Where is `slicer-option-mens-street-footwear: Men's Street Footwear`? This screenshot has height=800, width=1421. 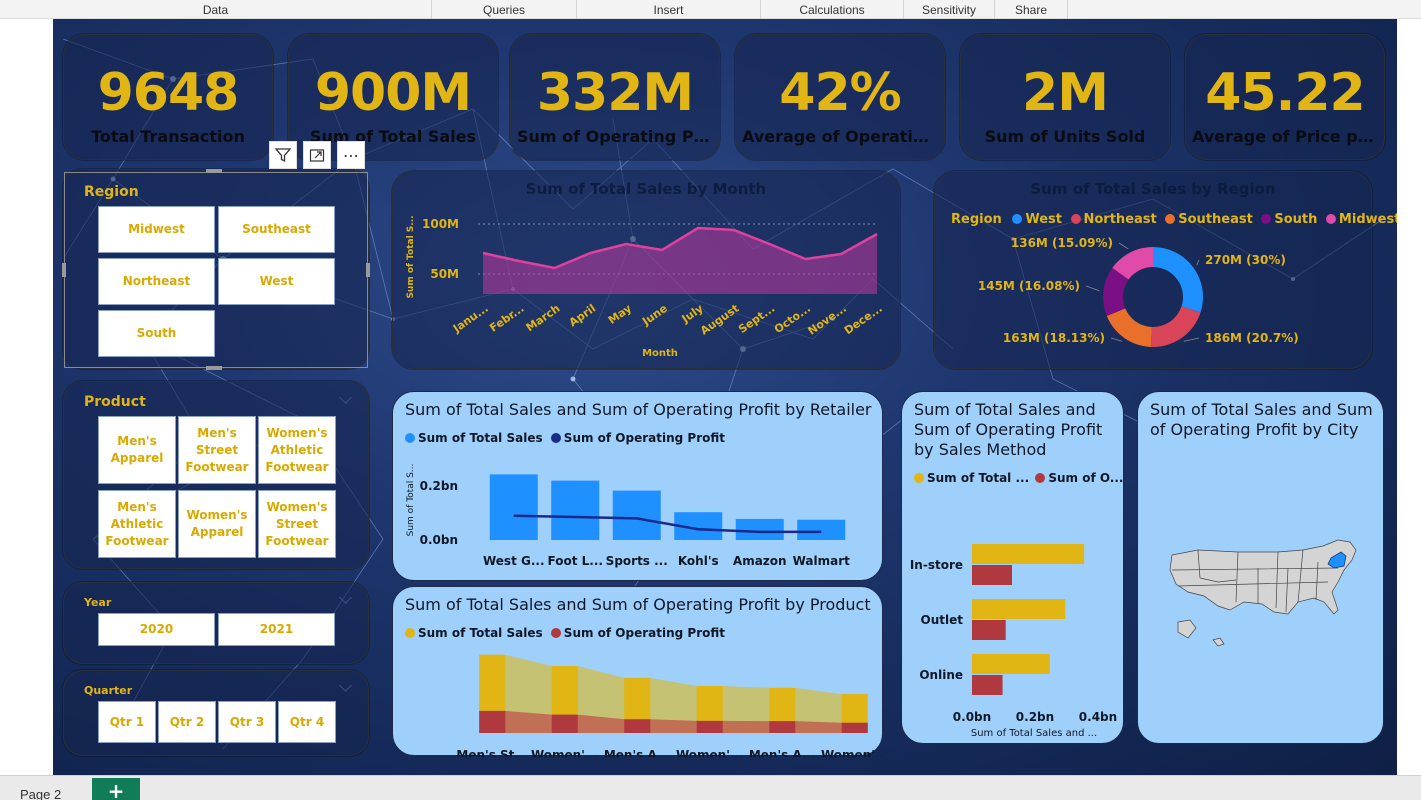 slicer-option-mens-street-footwear: Men's Street Footwear is located at coordinates (217, 450).